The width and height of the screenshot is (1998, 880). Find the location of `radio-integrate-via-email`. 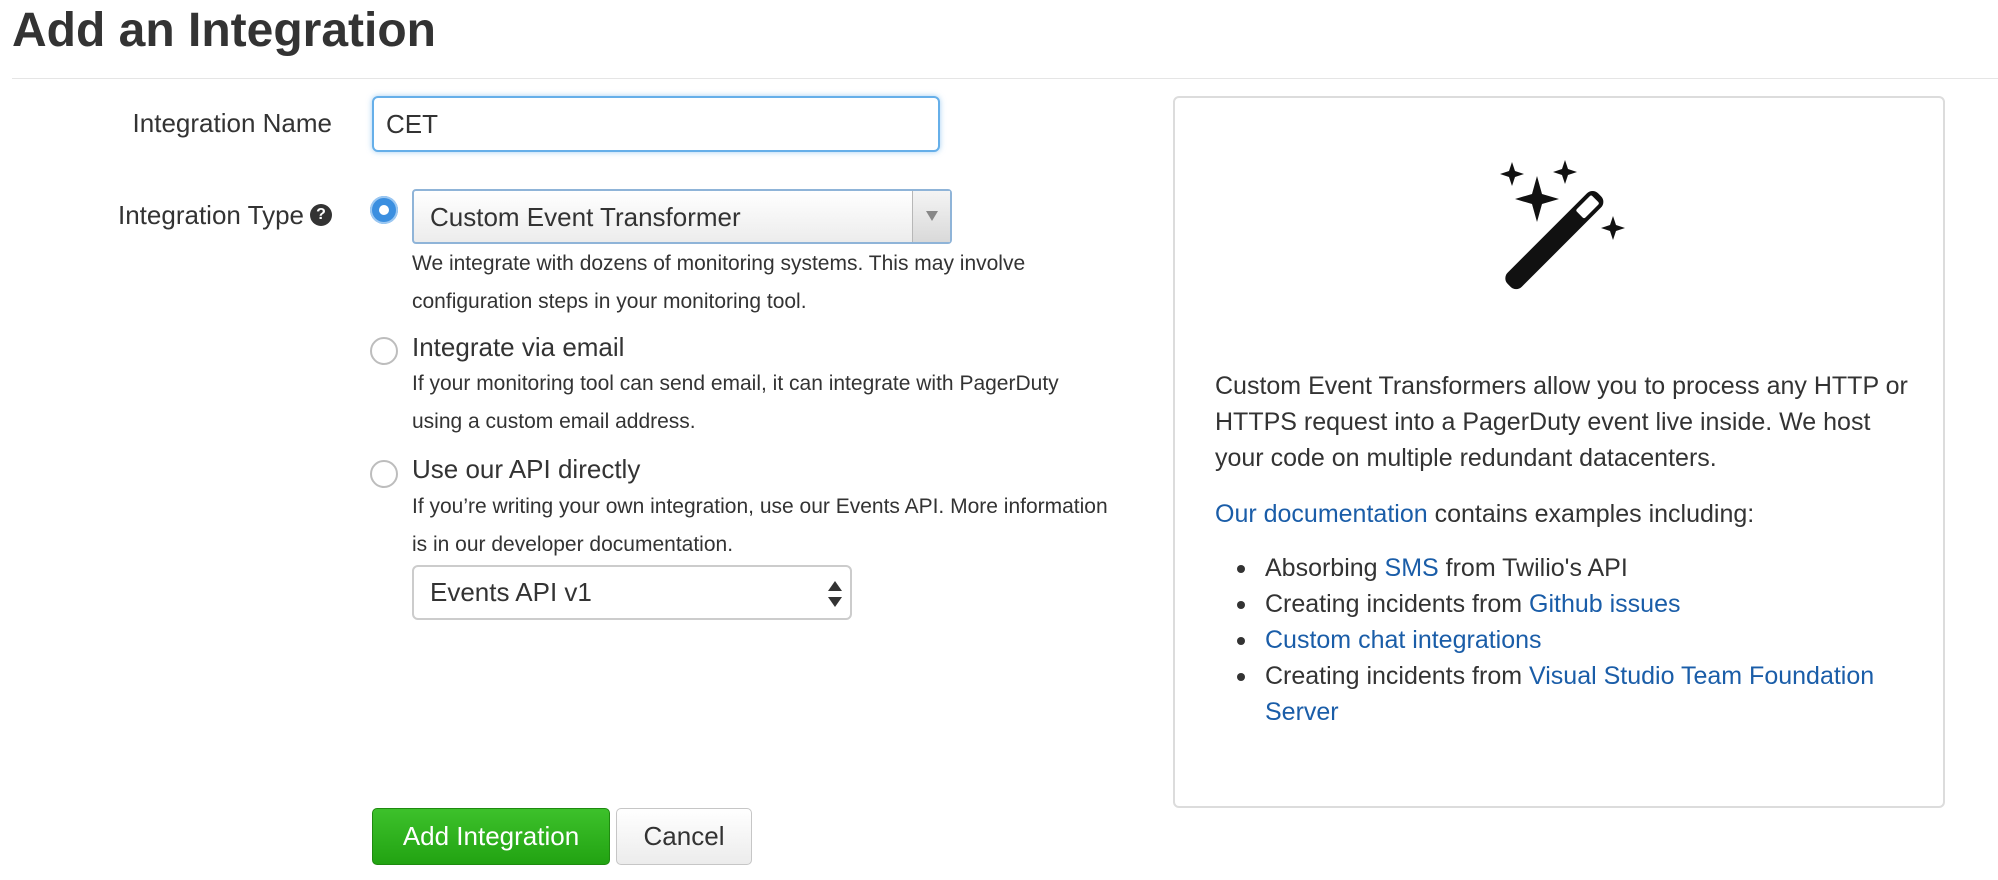

radio-integrate-via-email is located at coordinates (384, 351).